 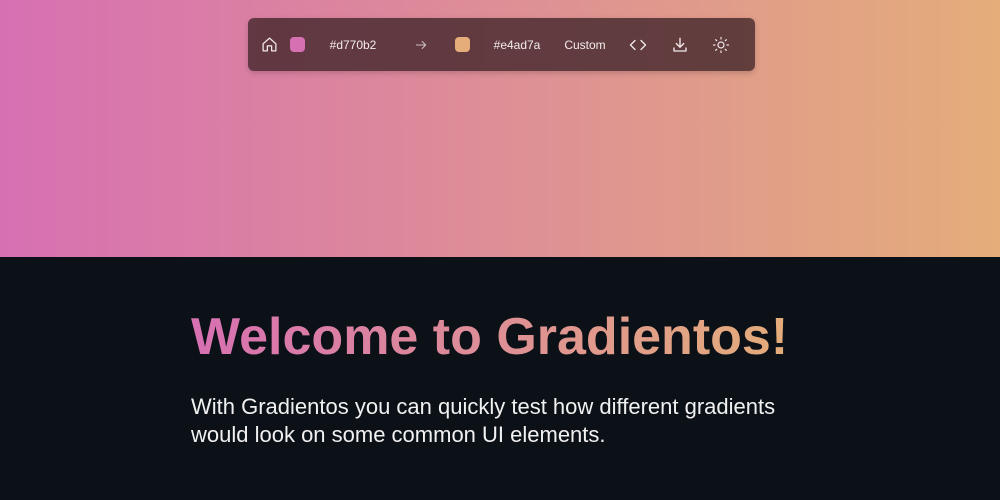 I want to click on theme-toggle-button, so click(x=721, y=44).